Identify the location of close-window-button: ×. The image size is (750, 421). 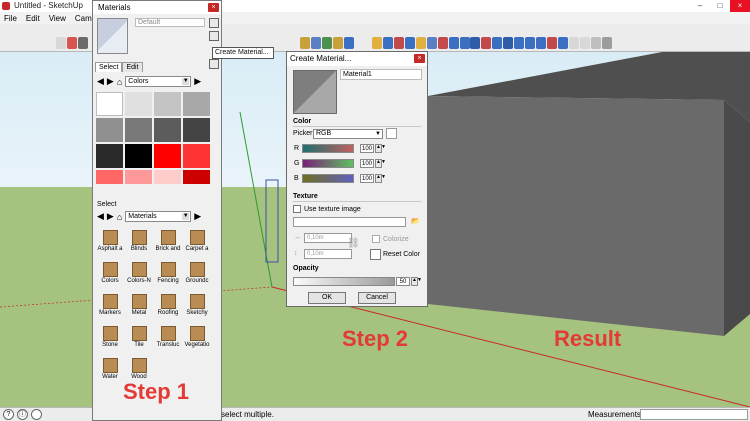
(740, 6).